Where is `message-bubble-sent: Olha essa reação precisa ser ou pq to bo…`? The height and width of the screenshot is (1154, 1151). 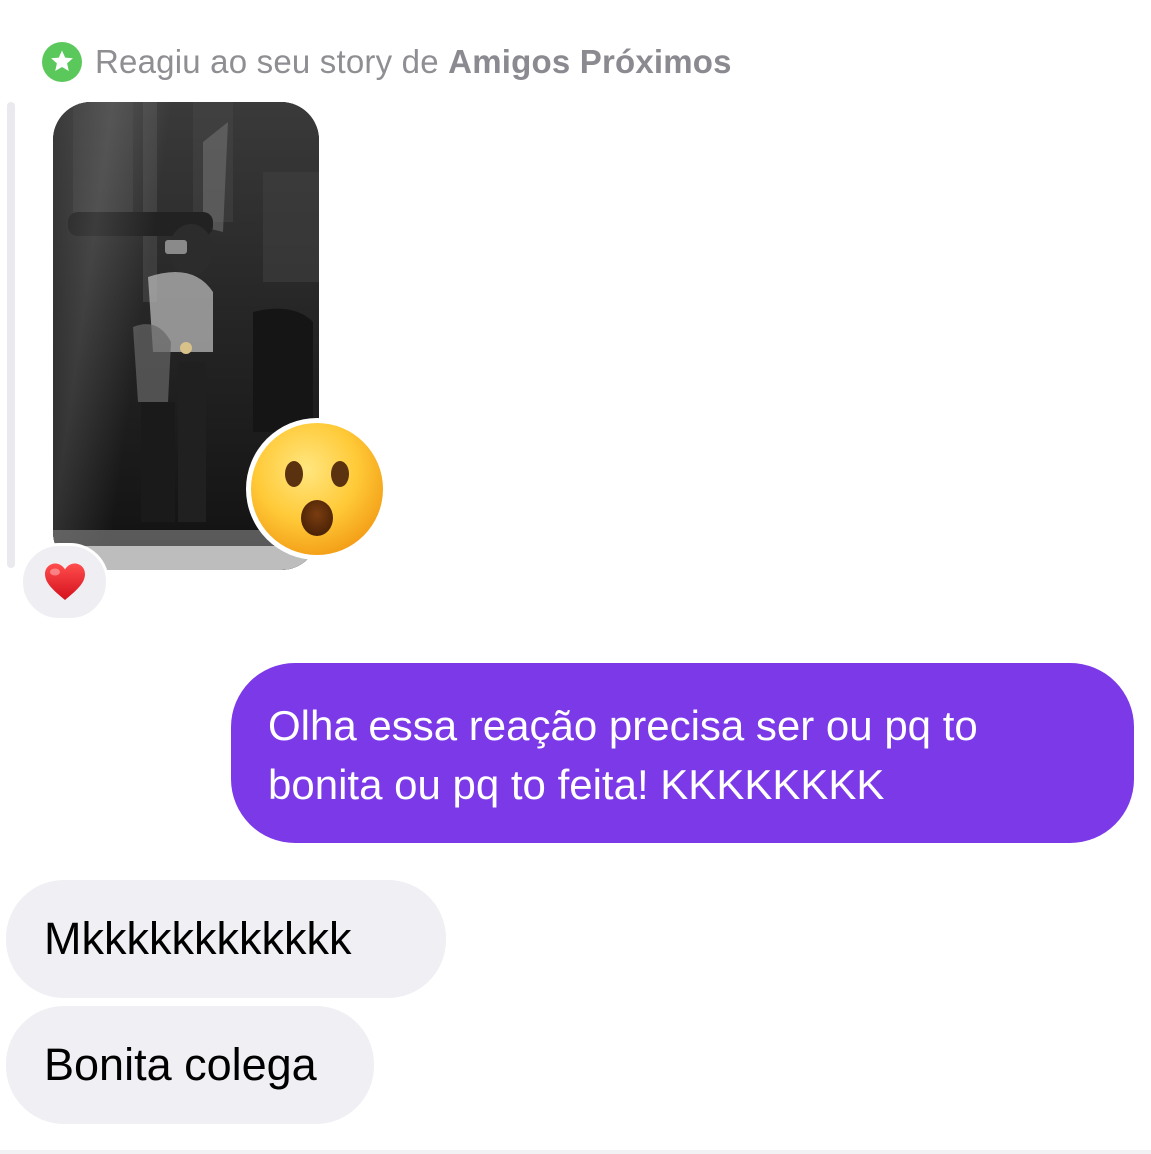 message-bubble-sent: Olha essa reação precisa ser ou pq to bo… is located at coordinates (682, 753).